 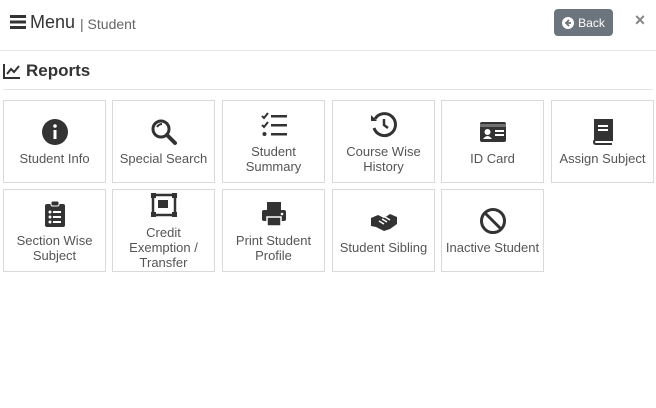 I want to click on hamburger-icon, so click(x=18, y=22).